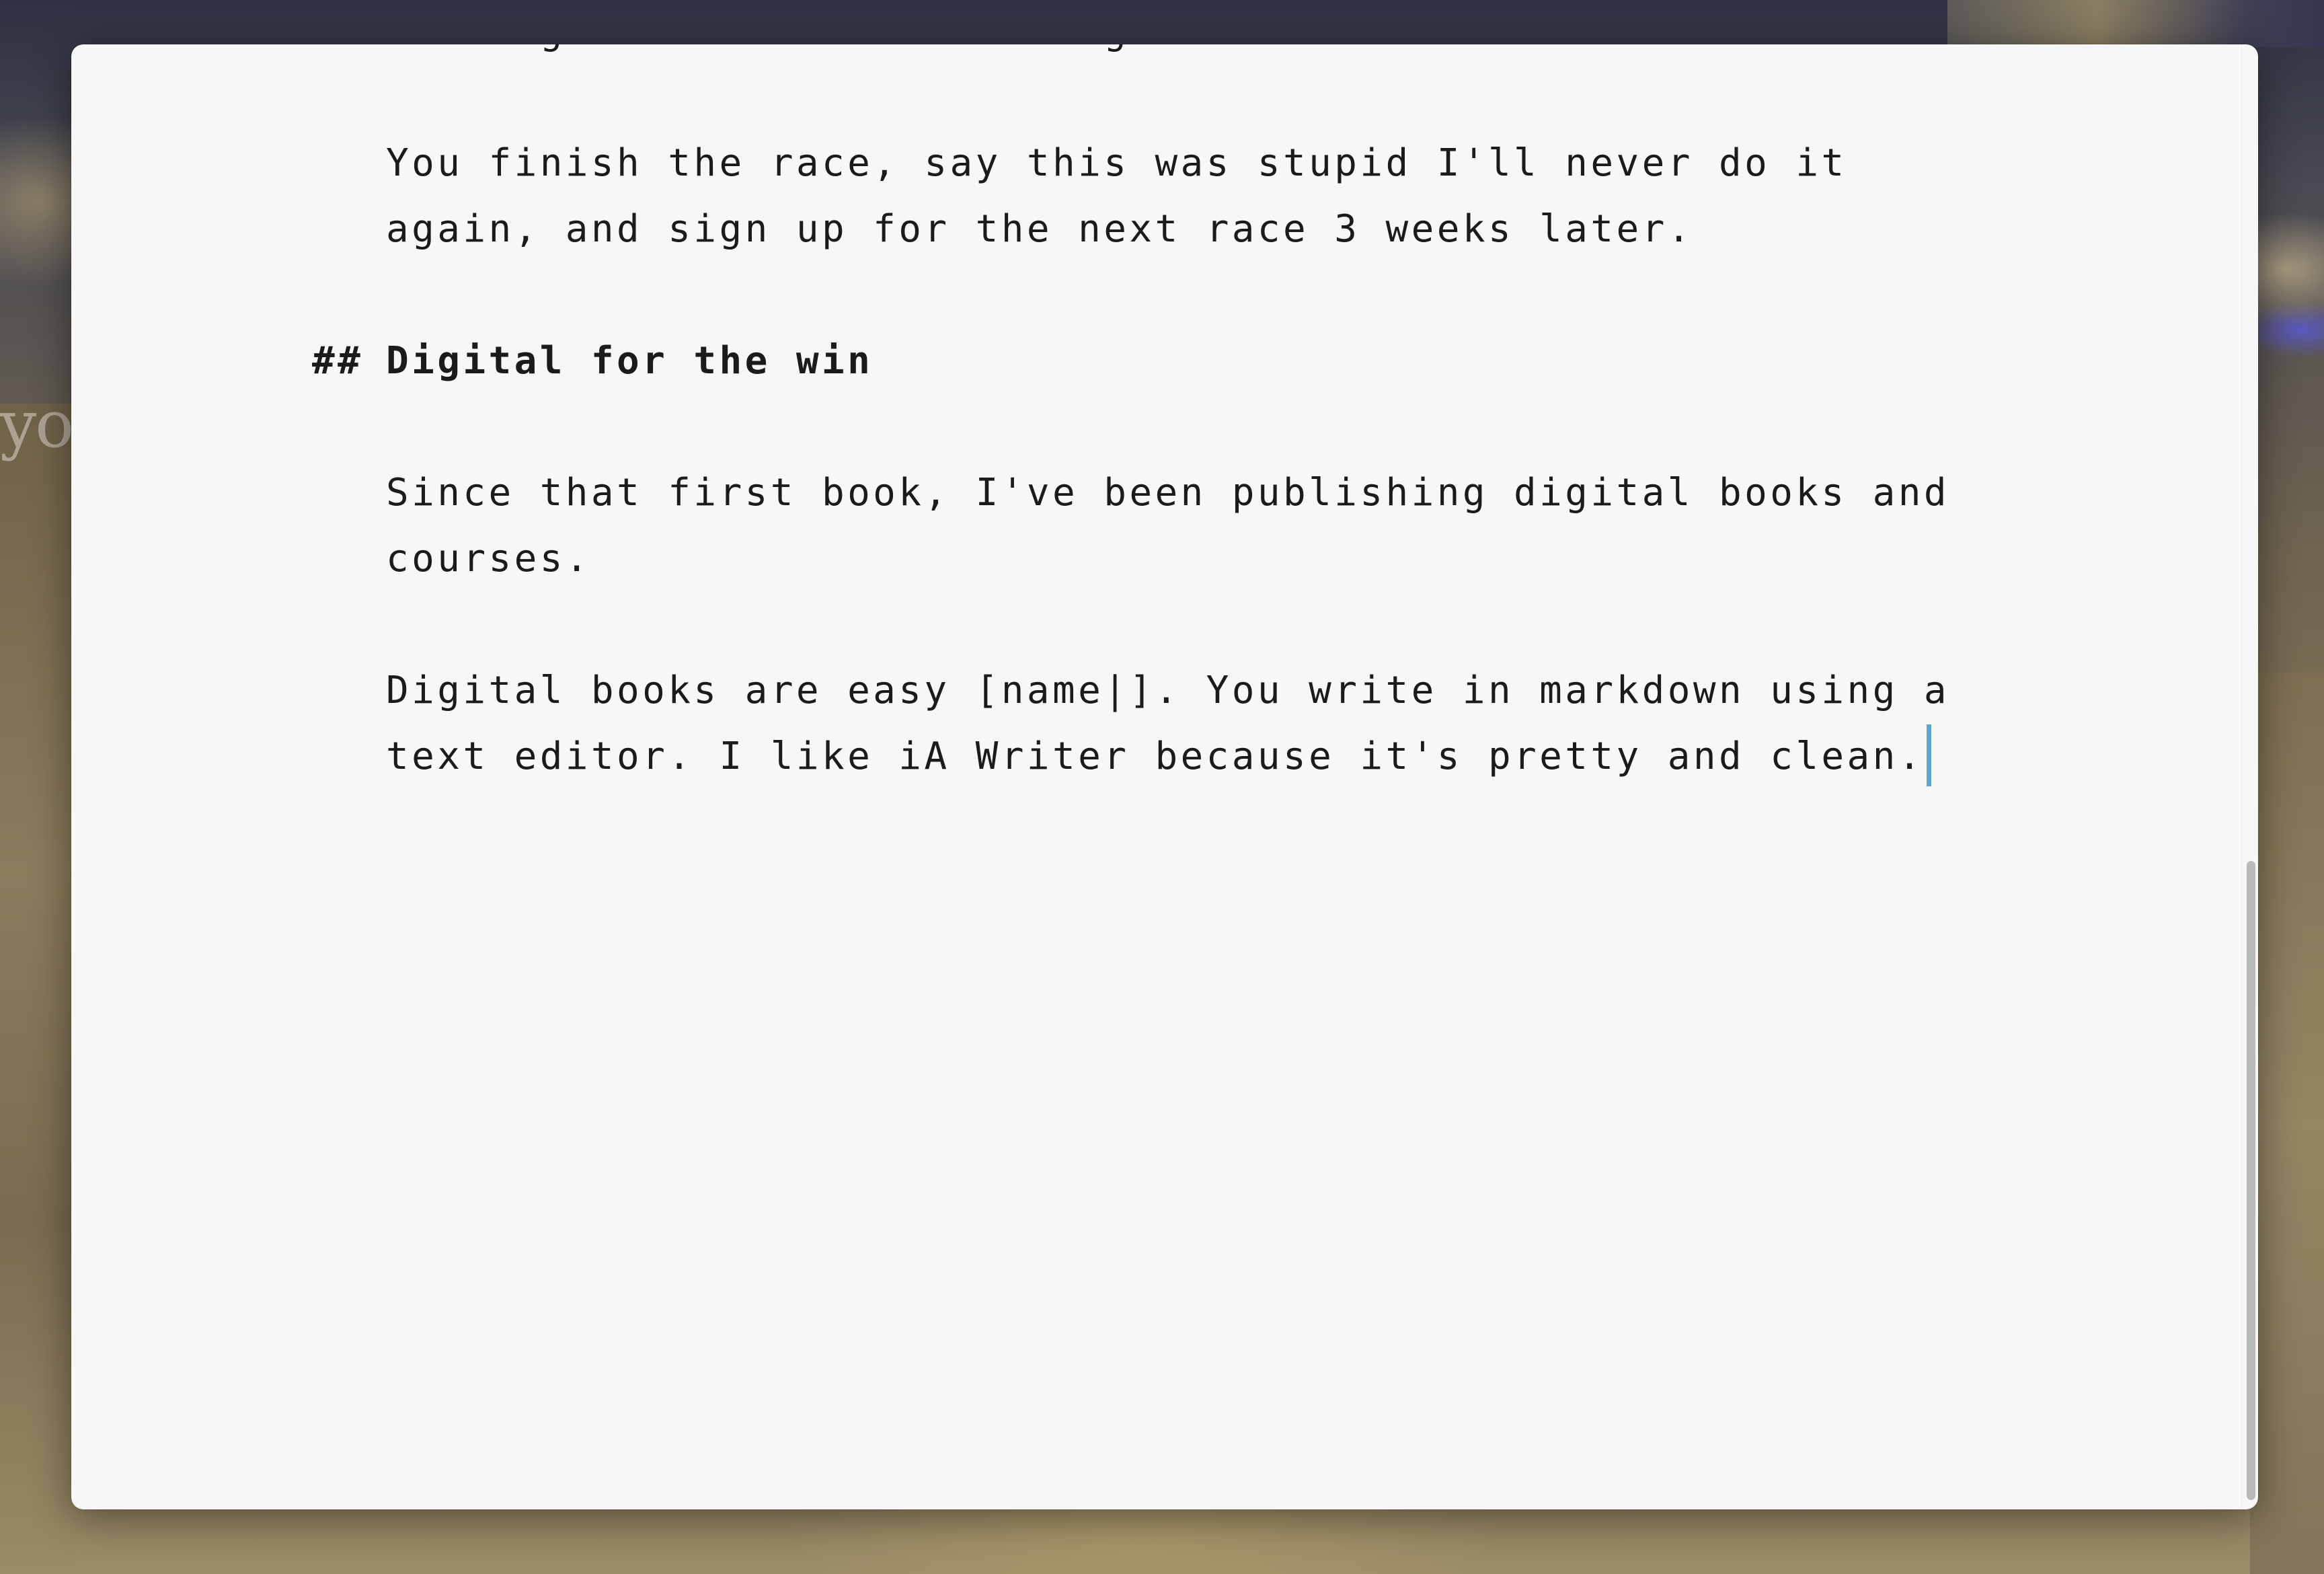 This screenshot has width=2324, height=1574. What do you see at coordinates (2135, 23) in the screenshot?
I see `wallpaper-top-detail` at bounding box center [2135, 23].